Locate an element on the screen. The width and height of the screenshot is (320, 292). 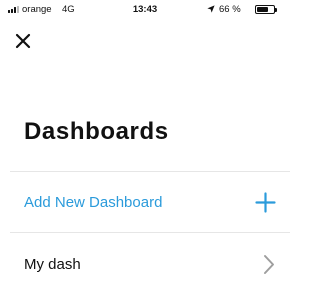
chevron-right-icon is located at coordinates (269, 264).